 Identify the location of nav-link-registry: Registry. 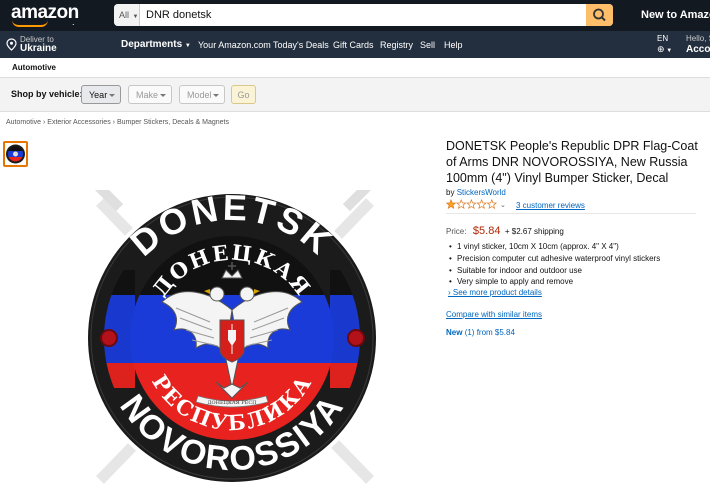
(396, 45).